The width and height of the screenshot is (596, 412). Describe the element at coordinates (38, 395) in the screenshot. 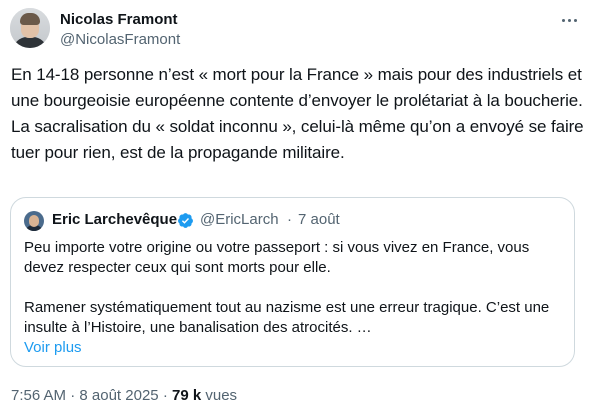

I see `tweet-time: 7:56 AM` at that location.